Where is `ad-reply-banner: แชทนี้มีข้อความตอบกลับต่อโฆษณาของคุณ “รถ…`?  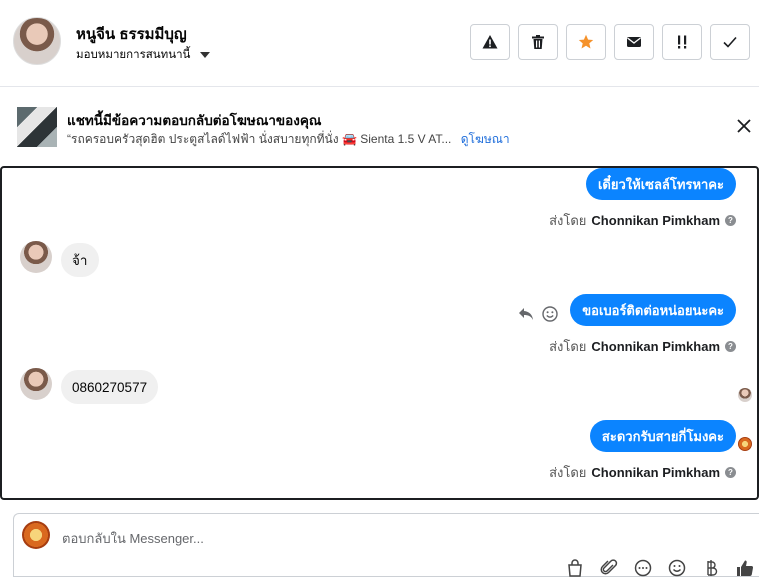 ad-reply-banner: แชทนี้มีข้อความตอบกลับต่อโฆษณาของคุณ “รถ… is located at coordinates (379, 127).